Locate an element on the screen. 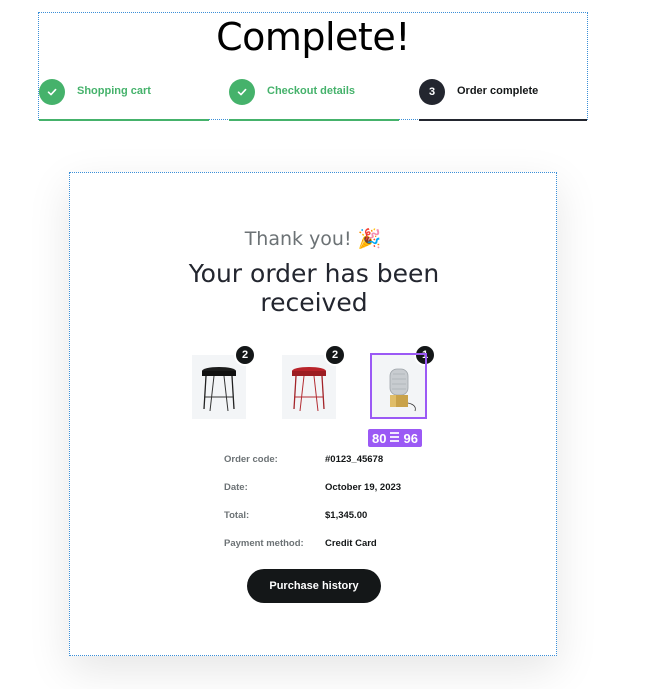  detail-value: #0123_45678 is located at coordinates (354, 459).